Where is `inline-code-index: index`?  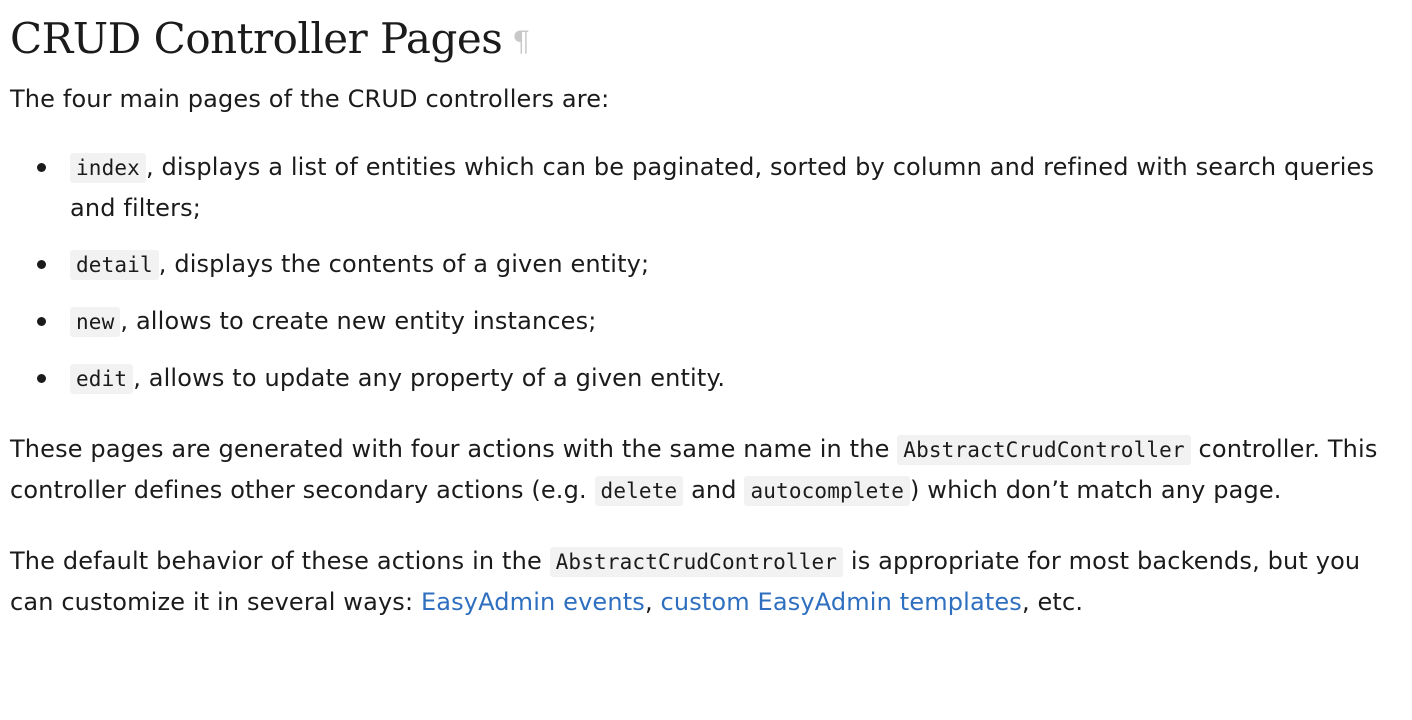 inline-code-index: index is located at coordinates (108, 168).